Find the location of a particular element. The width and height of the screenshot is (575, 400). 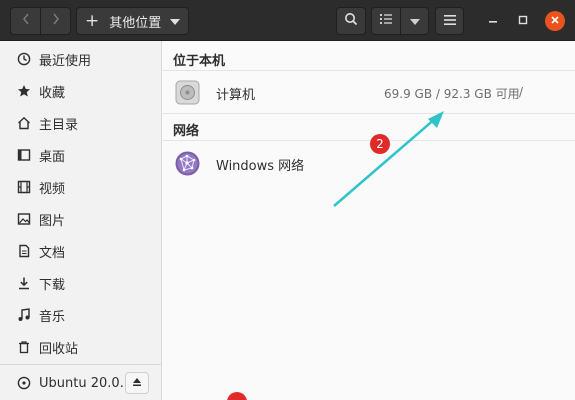

sidebar-item-label: 下载 is located at coordinates (52, 285).